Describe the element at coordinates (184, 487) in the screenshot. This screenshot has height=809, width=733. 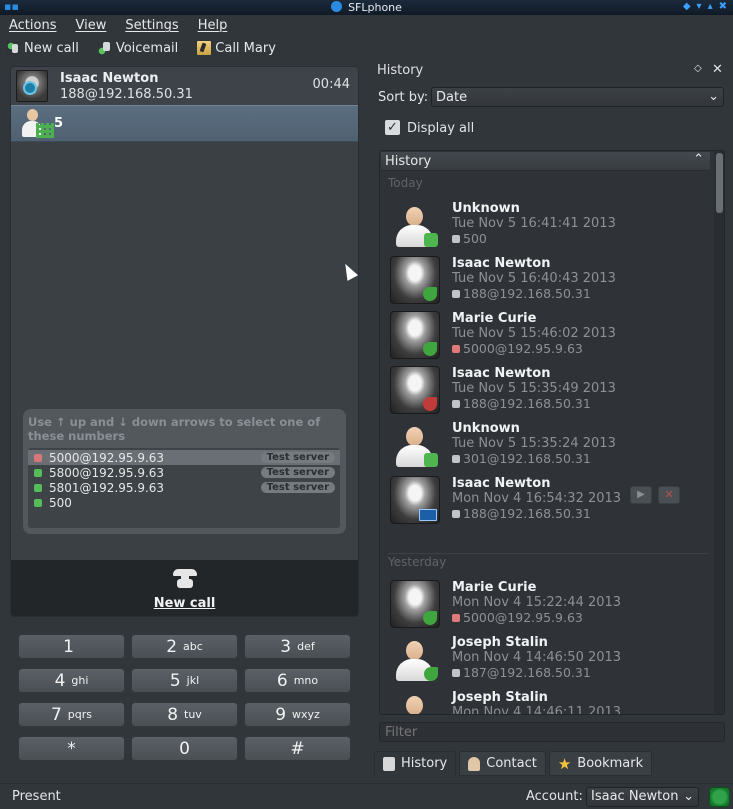
I see `suggestion-item: 5801@192.95.9.63 Test server` at that location.